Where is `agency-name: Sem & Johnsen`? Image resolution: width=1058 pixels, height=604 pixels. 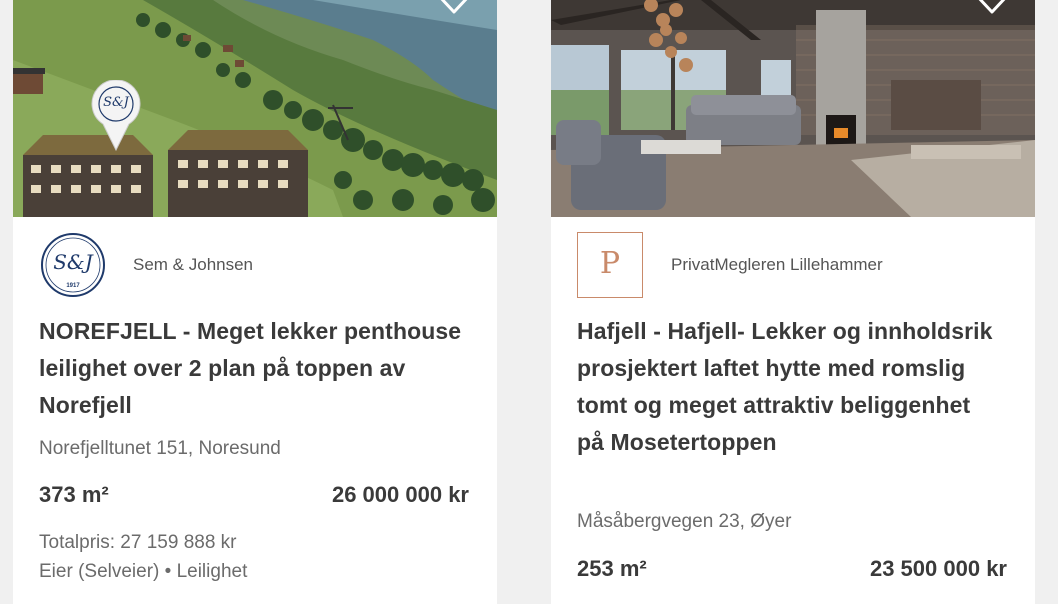 agency-name: Sem & Johnsen is located at coordinates (193, 264).